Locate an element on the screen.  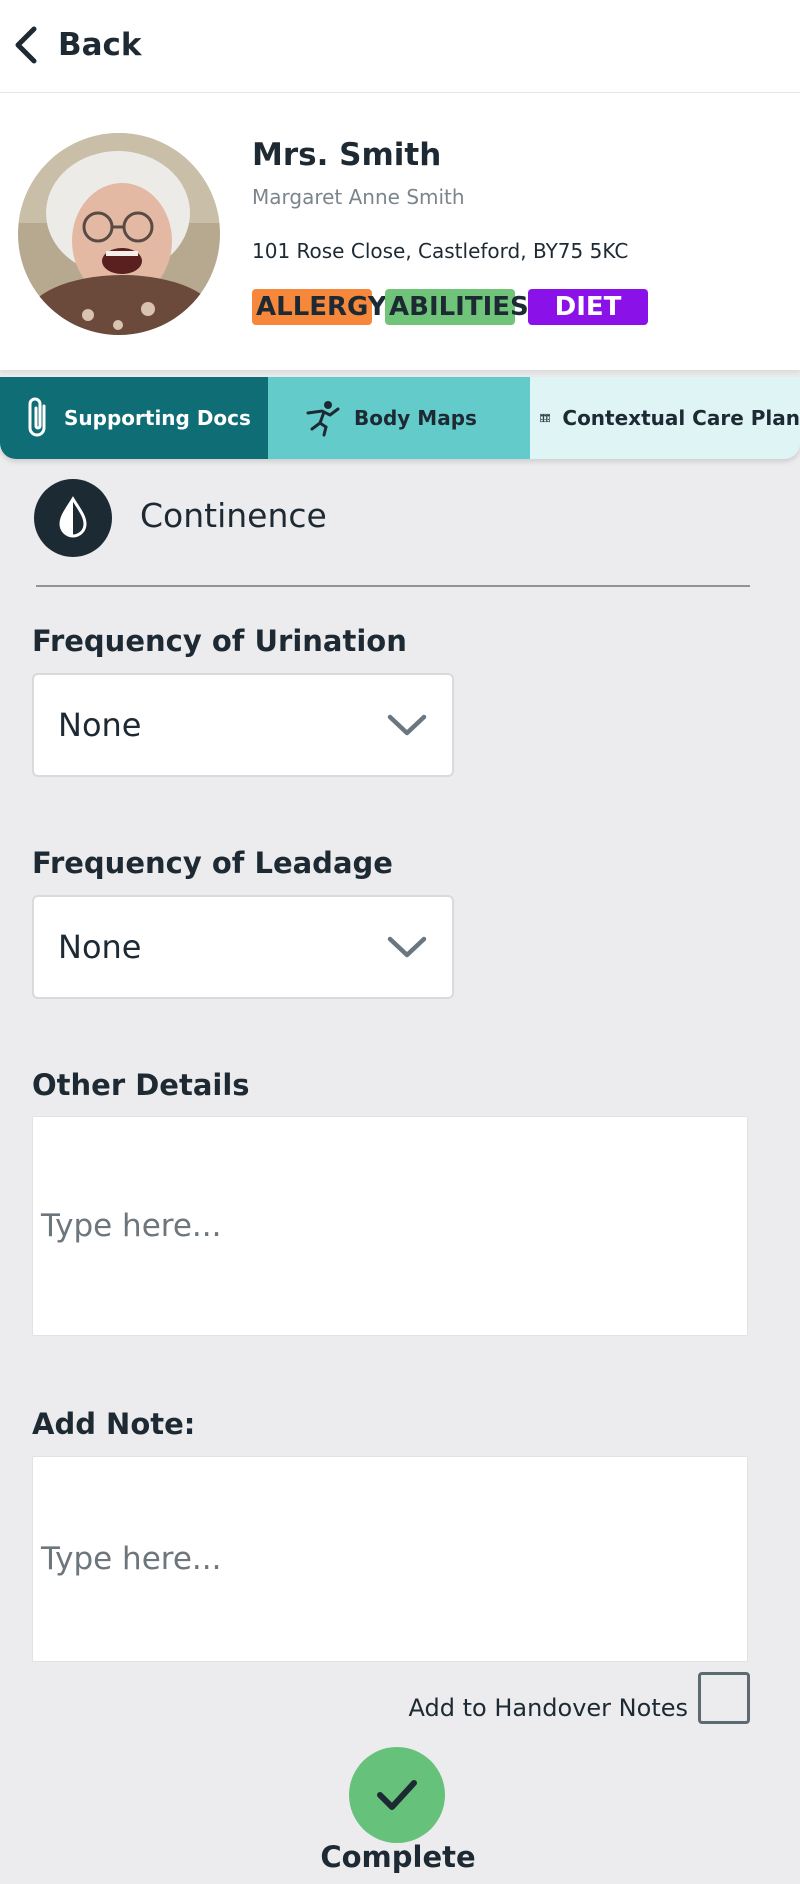
handover-checkbox is located at coordinates (724, 1698).